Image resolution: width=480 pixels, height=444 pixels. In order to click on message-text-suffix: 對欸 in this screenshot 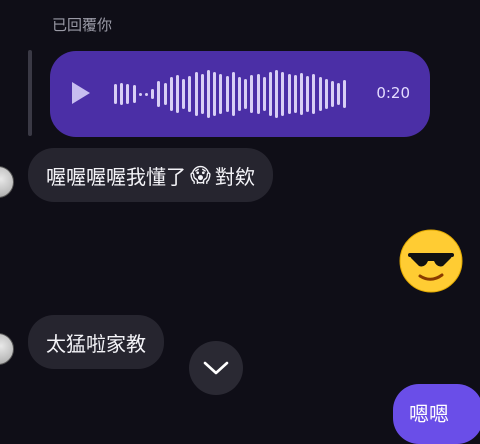, I will do `click(234, 176)`.